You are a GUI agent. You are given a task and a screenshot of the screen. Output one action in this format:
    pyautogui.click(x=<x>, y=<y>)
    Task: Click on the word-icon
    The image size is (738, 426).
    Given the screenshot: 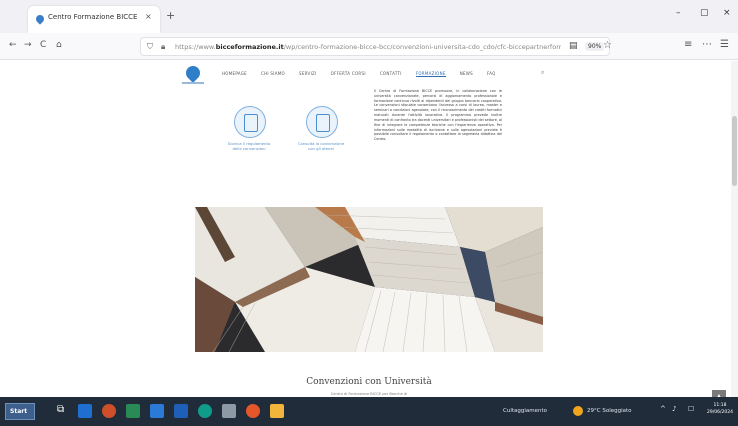 What is the action you would take?
    pyautogui.click(x=181, y=411)
    